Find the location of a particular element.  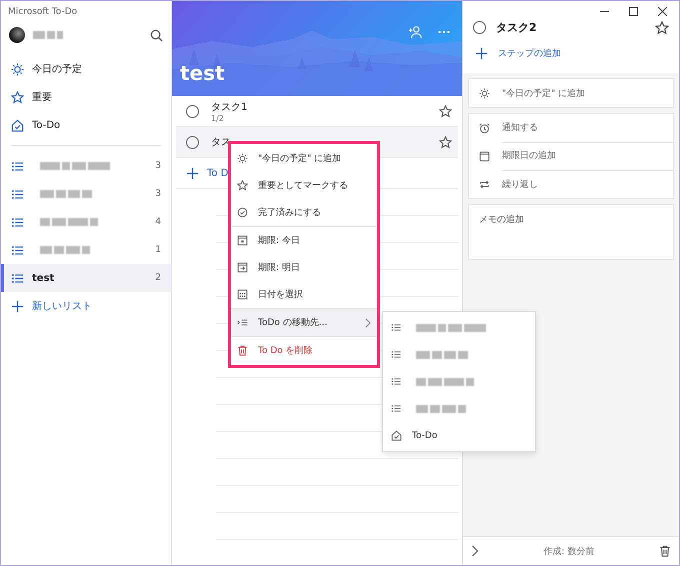

task-title: タスク1 is located at coordinates (229, 107).